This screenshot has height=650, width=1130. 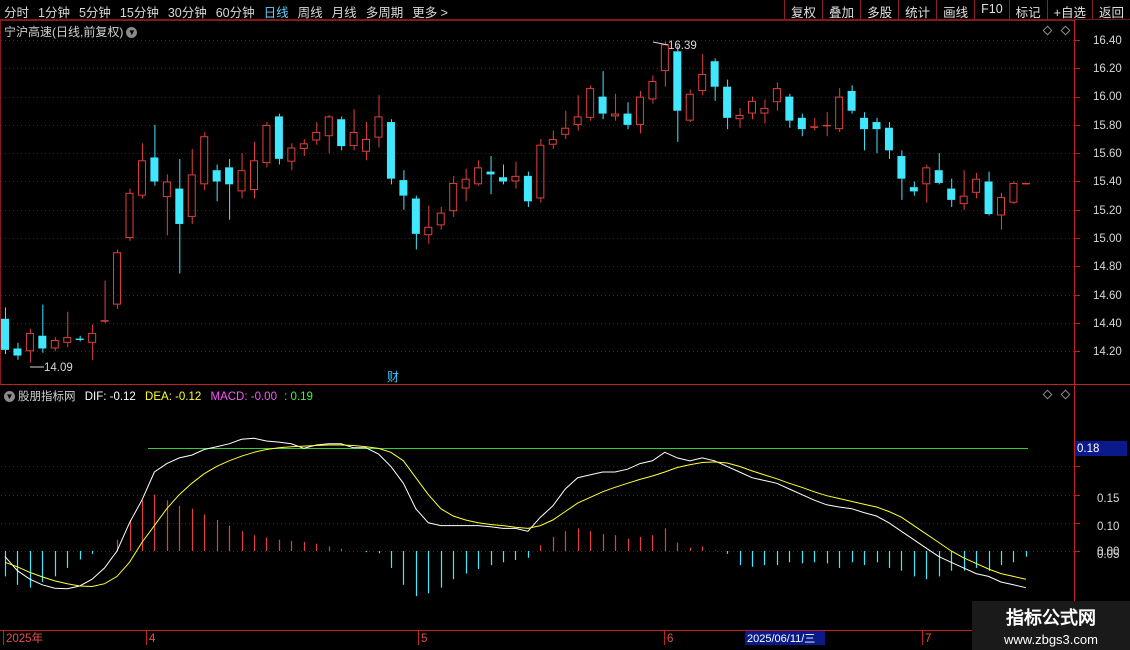 I want to click on price-tick: 16.20, so click(x=1107, y=69).